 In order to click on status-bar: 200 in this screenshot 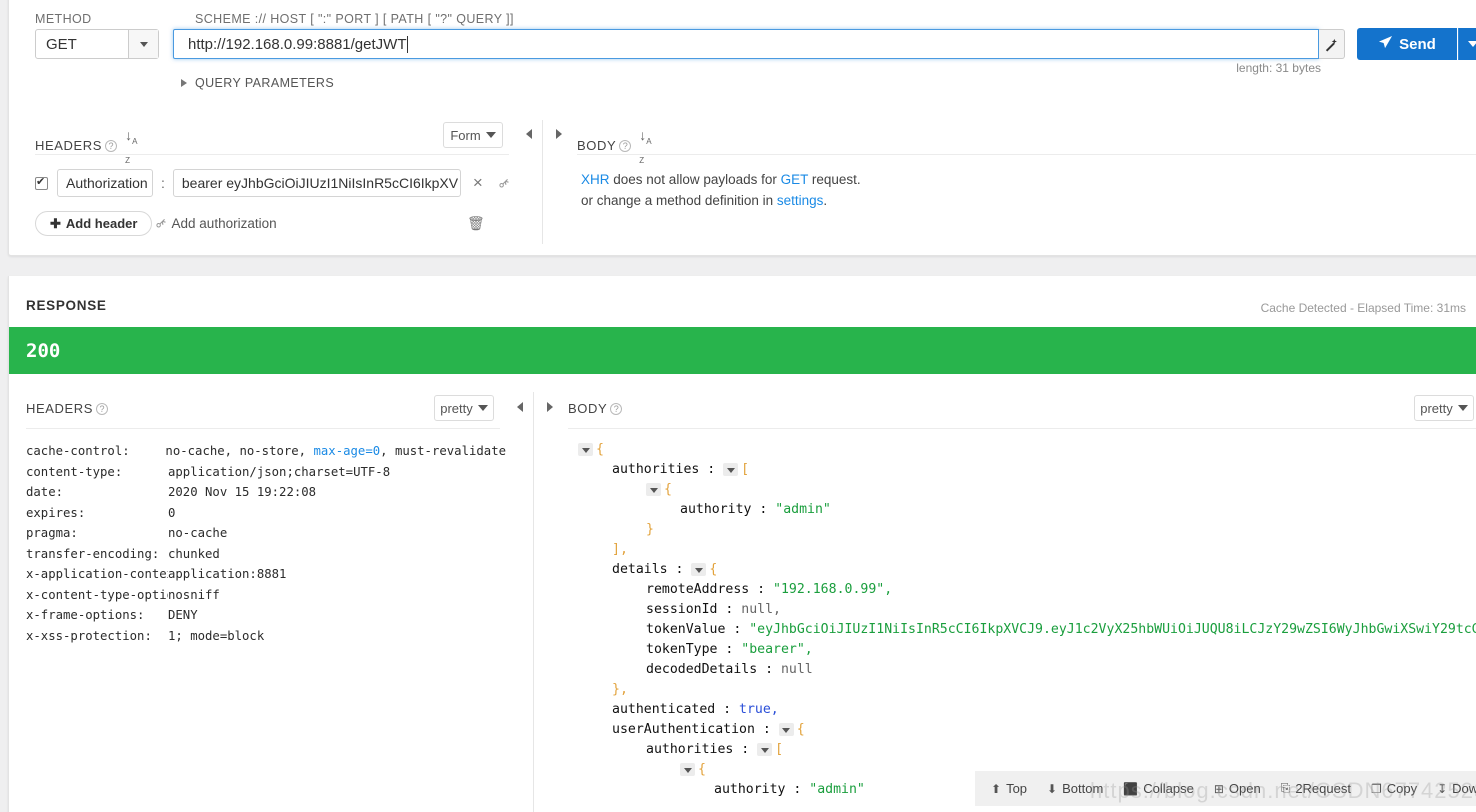, I will do `click(742, 350)`.